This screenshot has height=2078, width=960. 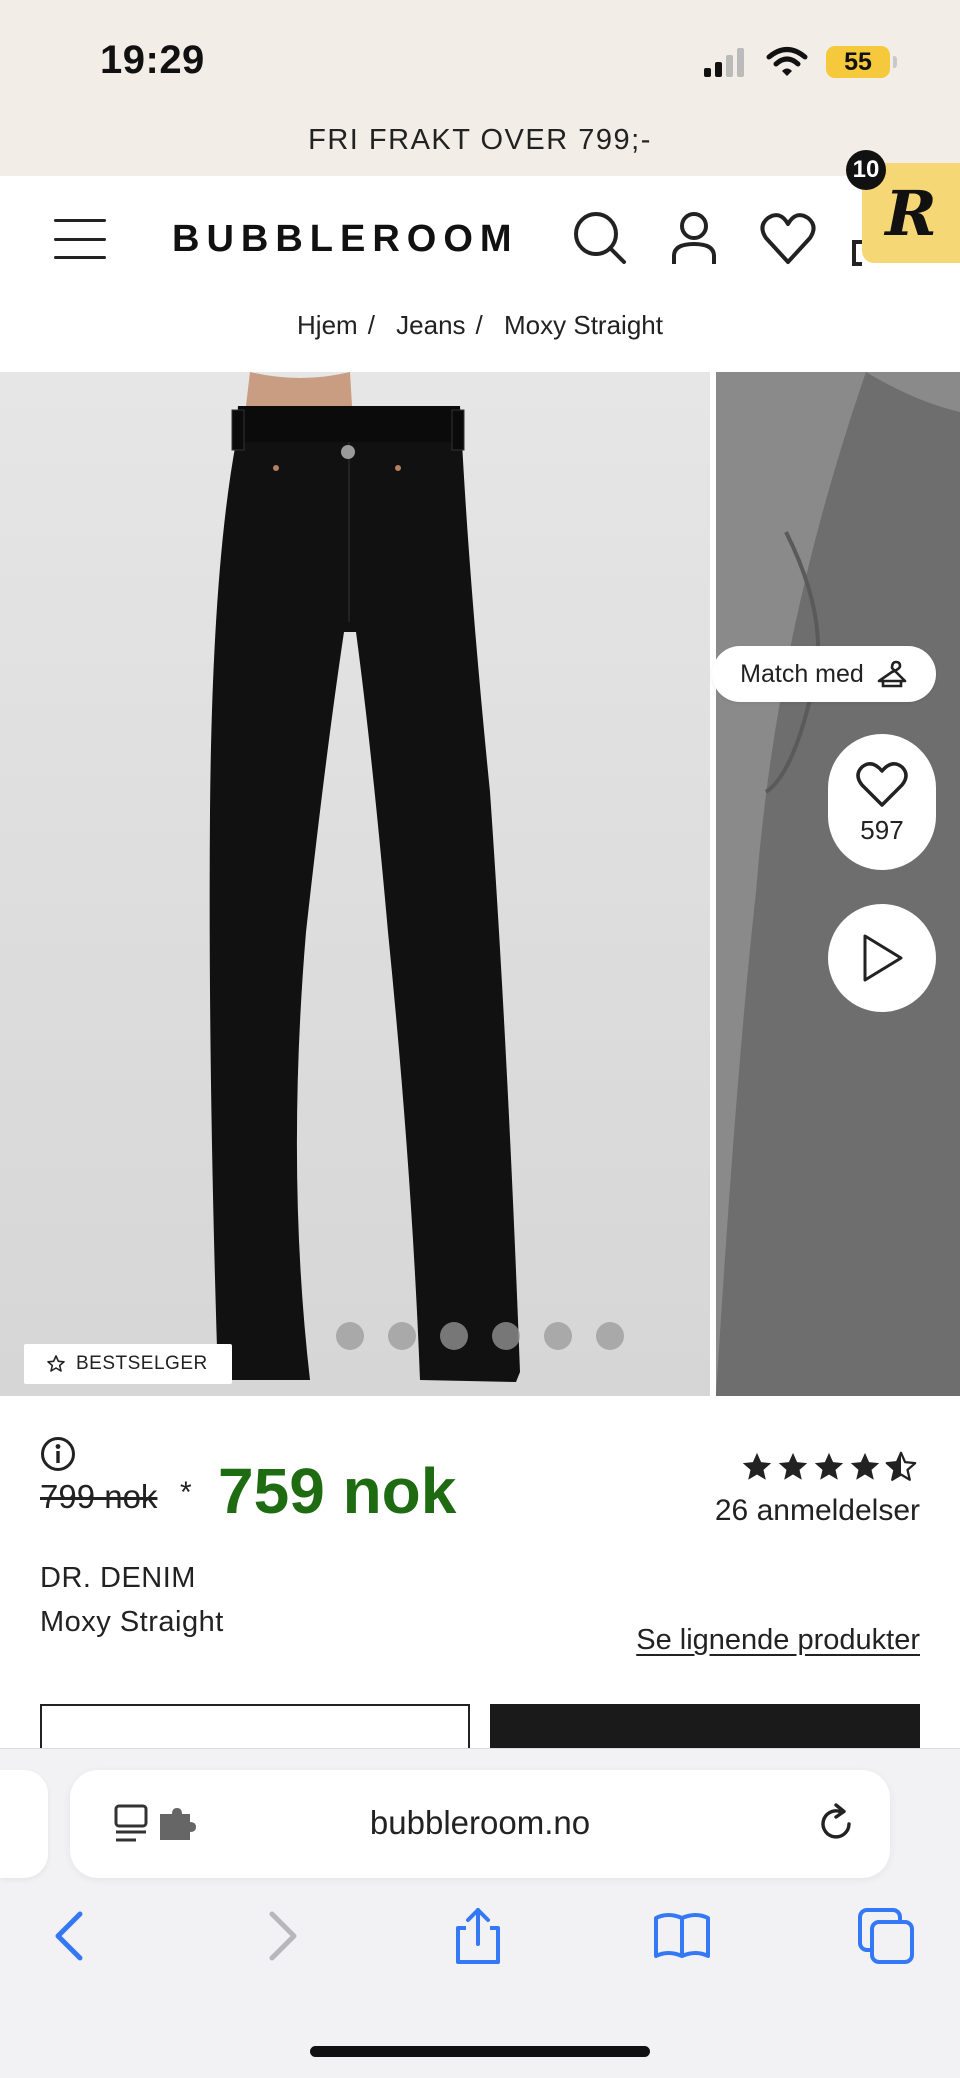 What do you see at coordinates (901, 1466) in the screenshot?
I see `star-half-icon` at bounding box center [901, 1466].